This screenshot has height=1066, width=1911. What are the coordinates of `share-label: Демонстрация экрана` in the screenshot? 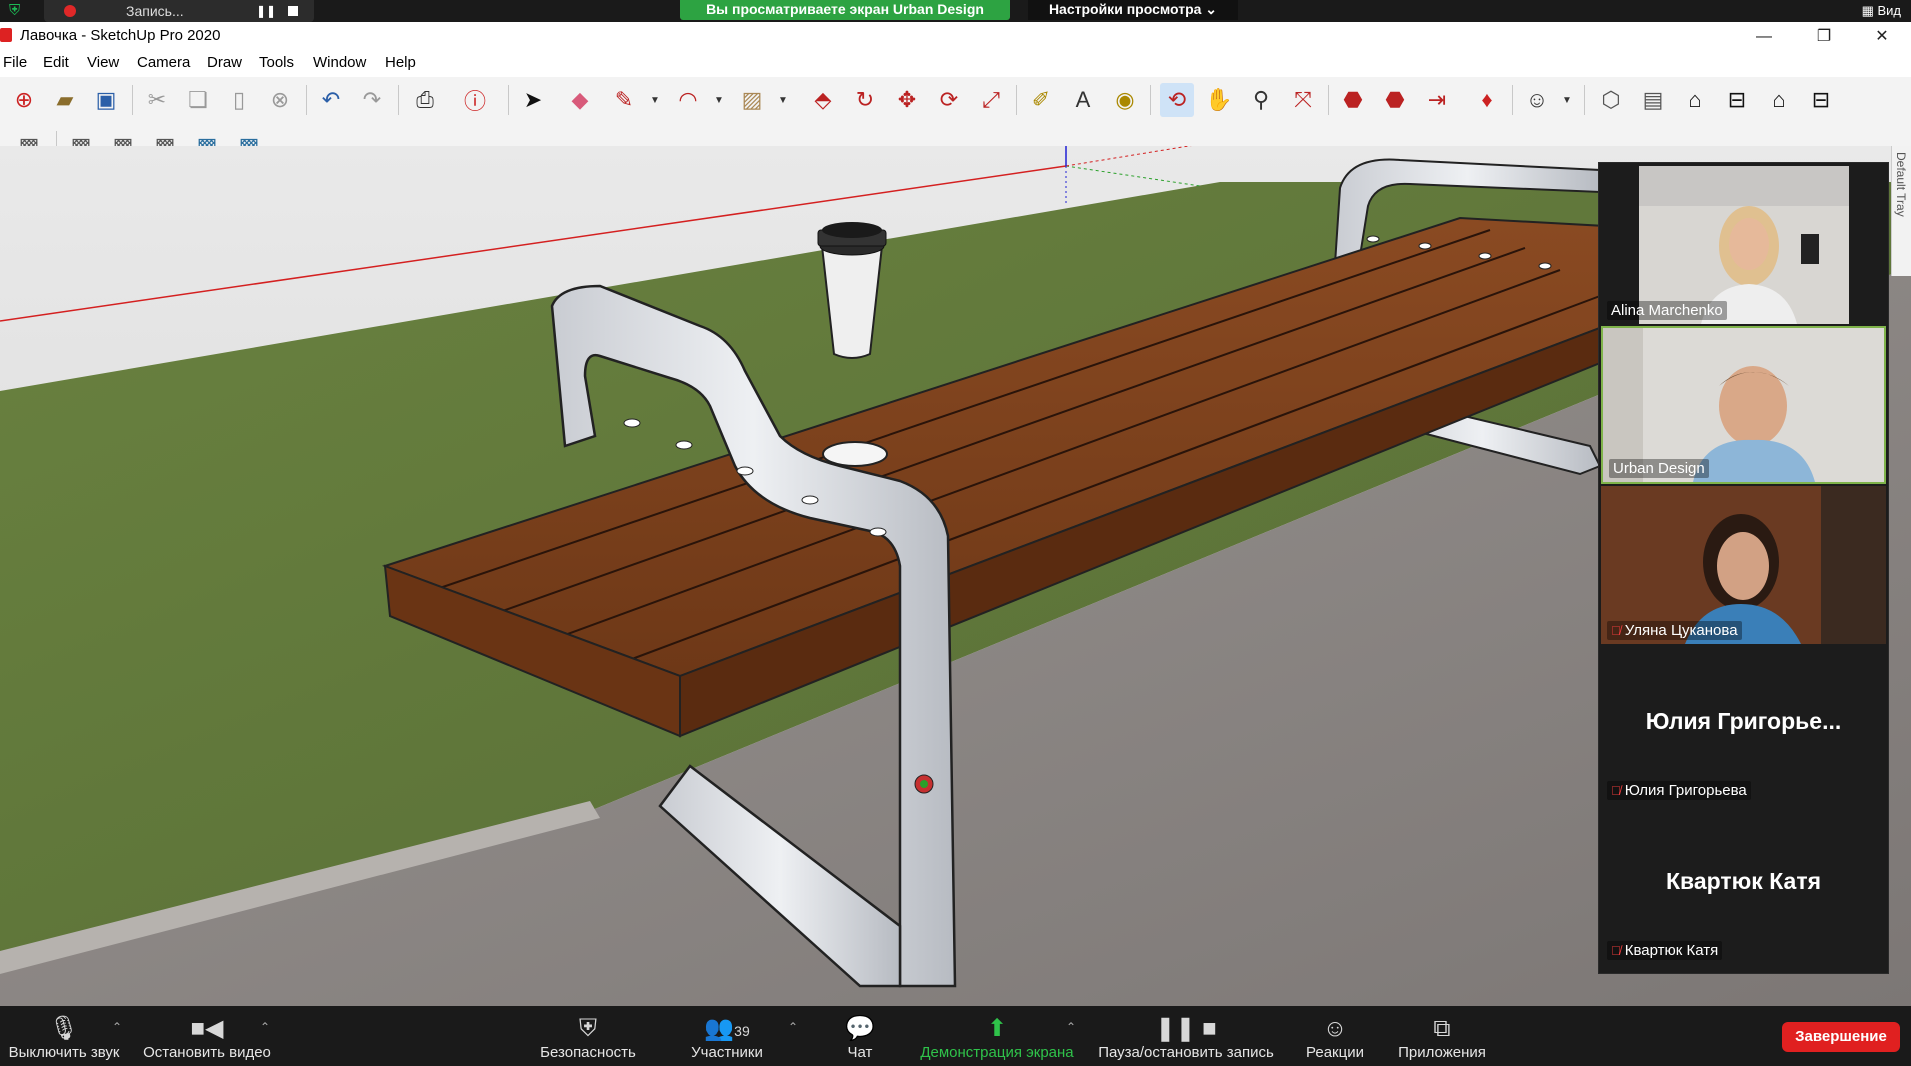 It's located at (997, 1052).